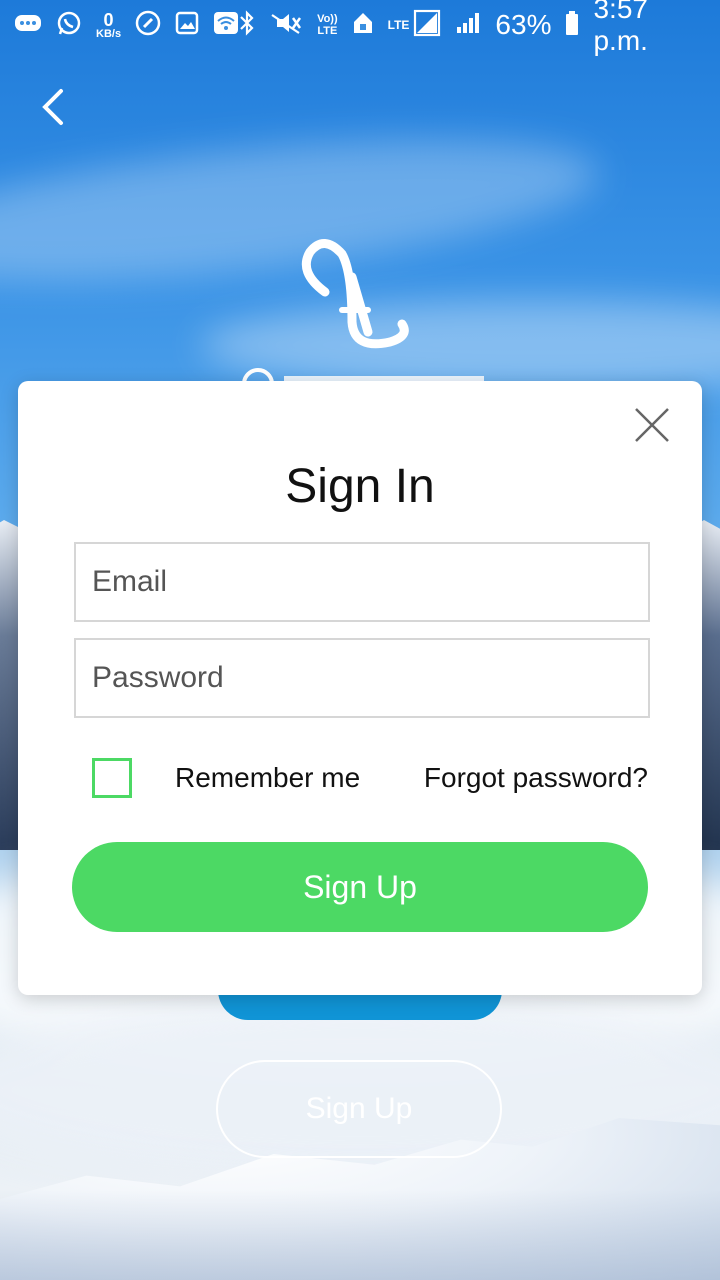  What do you see at coordinates (362, 678) in the screenshot?
I see `password-field` at bounding box center [362, 678].